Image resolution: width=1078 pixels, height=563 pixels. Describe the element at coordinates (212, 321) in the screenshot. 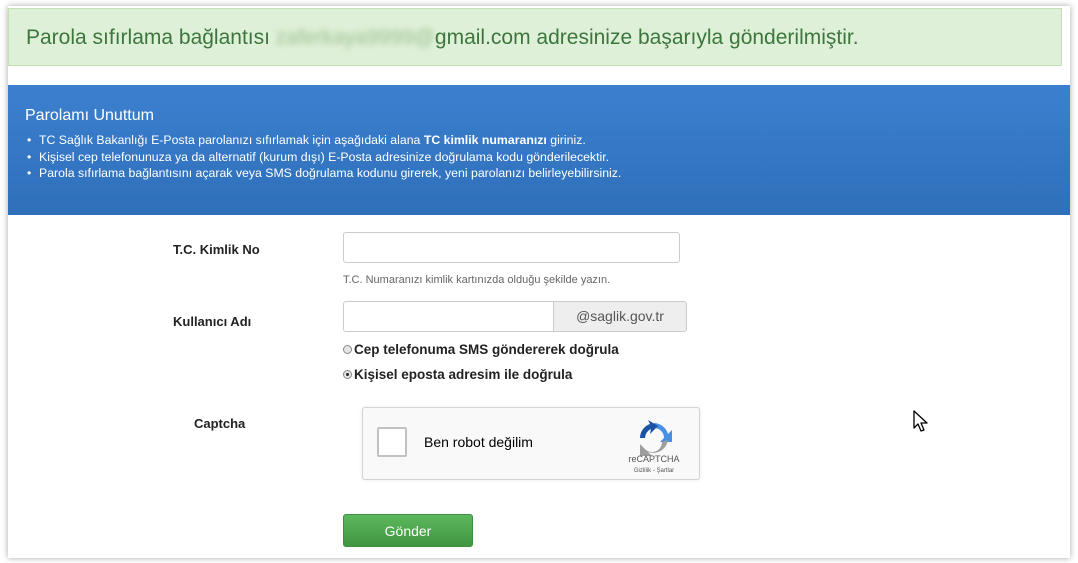

I see `username-label: Kullanıcı Adı` at that location.